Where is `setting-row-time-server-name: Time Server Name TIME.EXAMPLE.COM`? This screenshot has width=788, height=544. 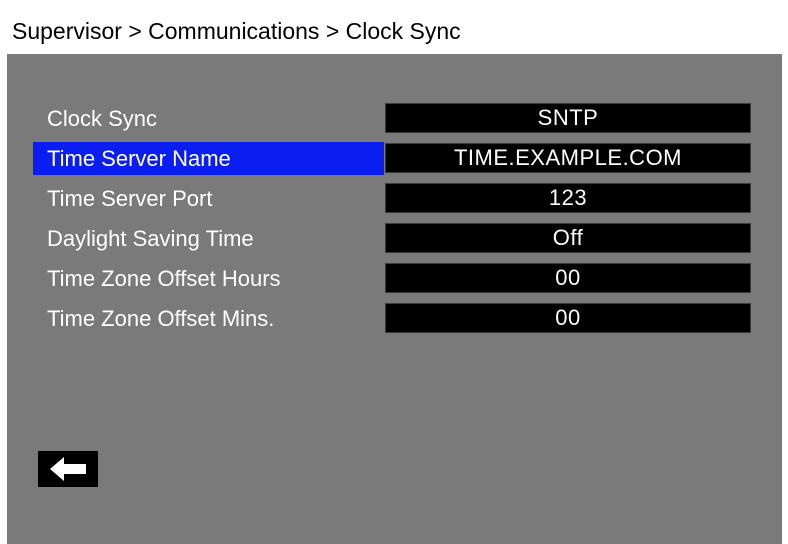 setting-row-time-server-name: Time Server Name TIME.EXAMPLE.COM is located at coordinates (393, 158).